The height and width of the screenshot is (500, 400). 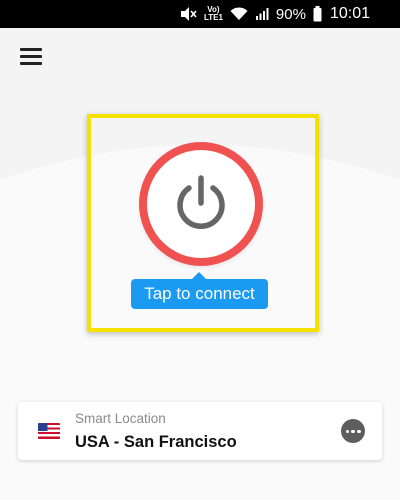 What do you see at coordinates (49, 431) in the screenshot?
I see `us-flag-icon` at bounding box center [49, 431].